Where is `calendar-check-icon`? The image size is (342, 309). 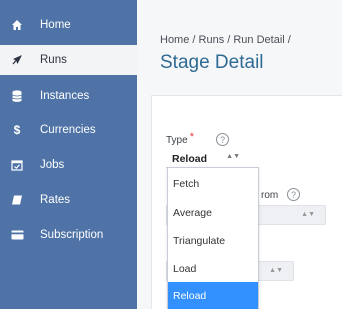
calendar-check-icon is located at coordinates (17, 165).